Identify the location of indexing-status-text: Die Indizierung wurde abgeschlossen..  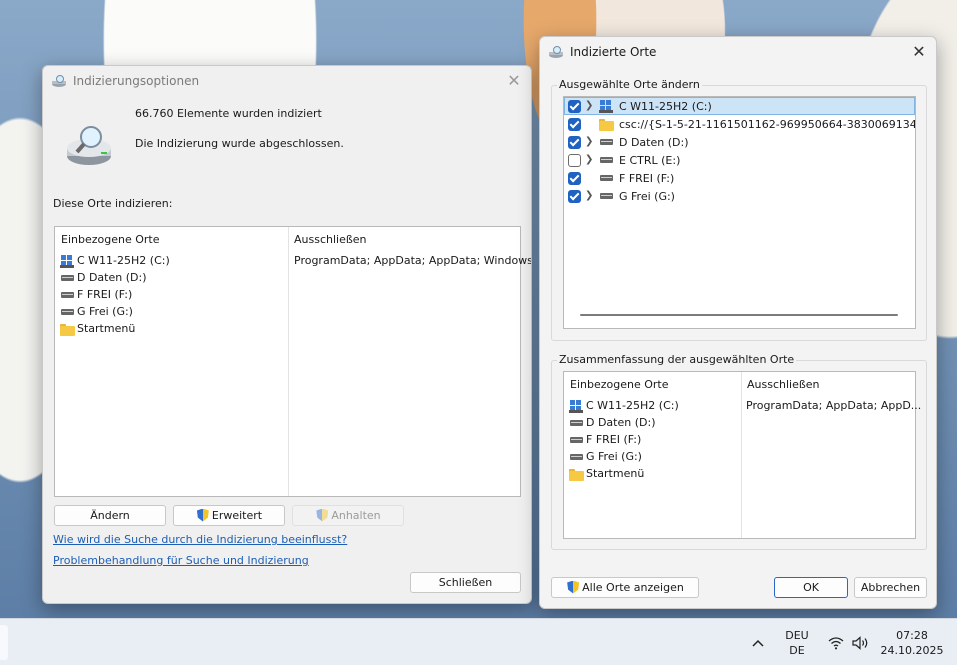
(239, 143).